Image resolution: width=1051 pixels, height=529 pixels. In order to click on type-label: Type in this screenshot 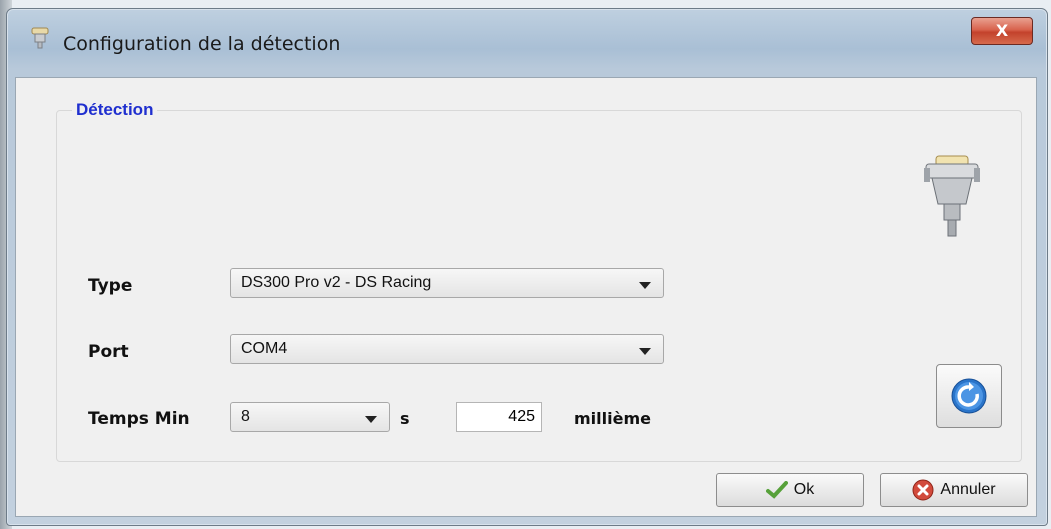, I will do `click(110, 286)`.